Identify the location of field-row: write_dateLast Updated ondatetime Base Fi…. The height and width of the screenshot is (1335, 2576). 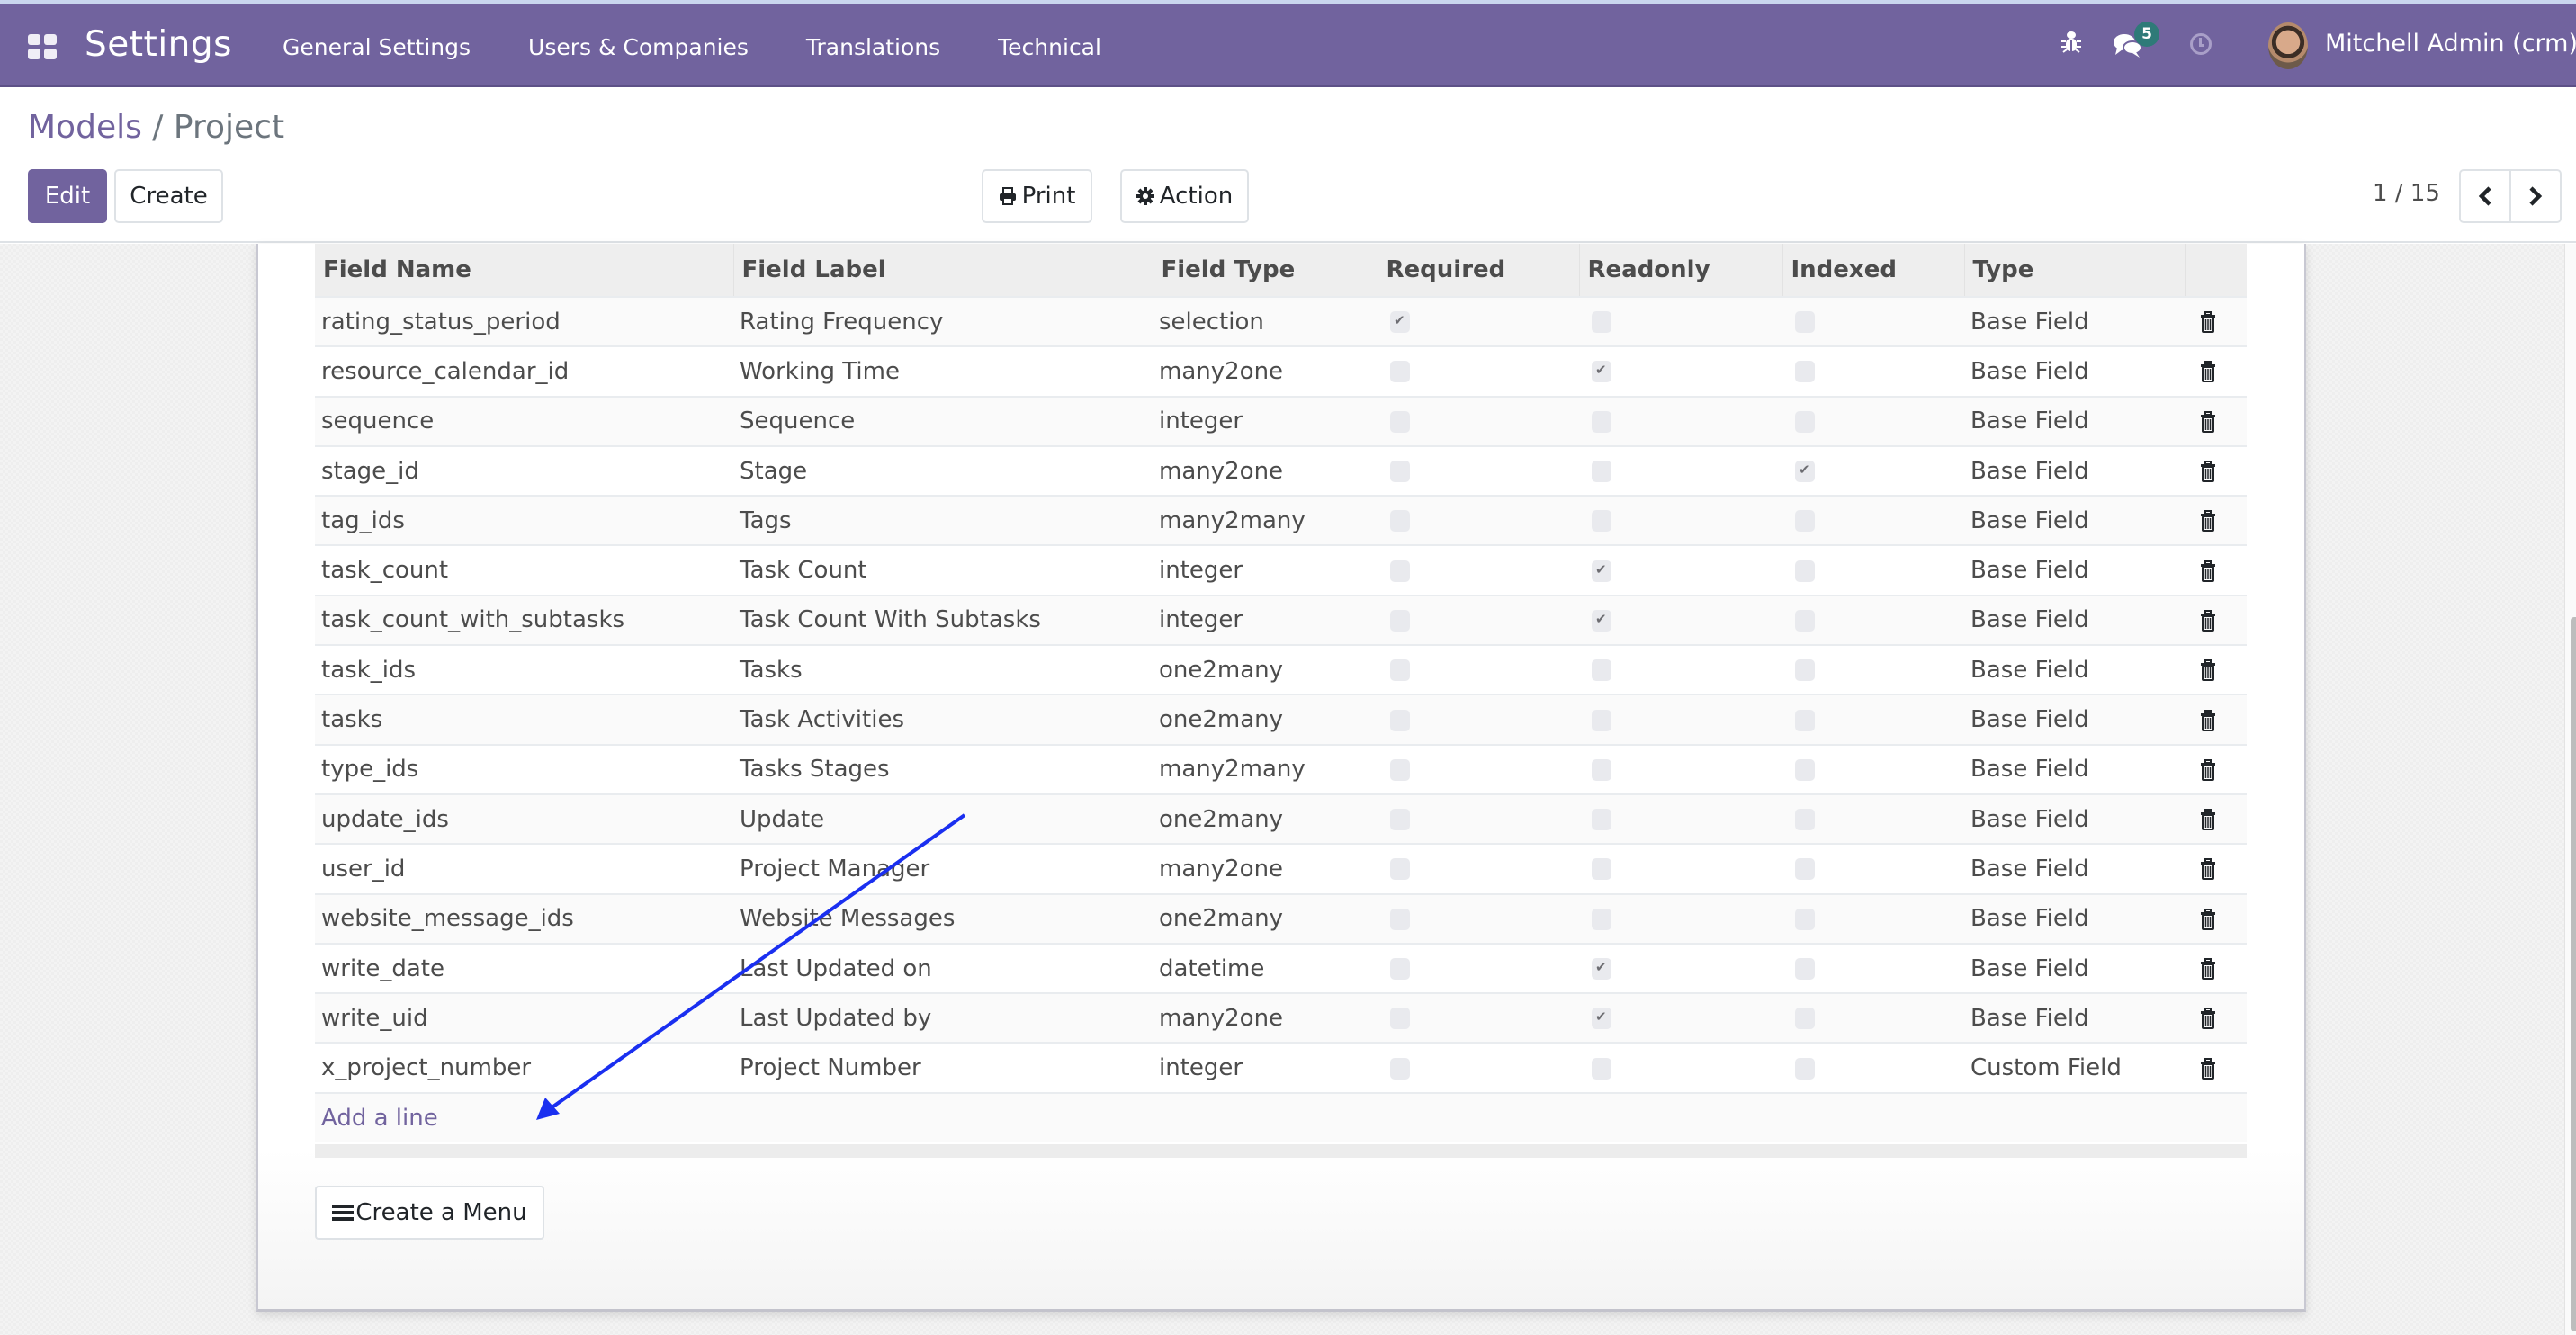
(1281, 968).